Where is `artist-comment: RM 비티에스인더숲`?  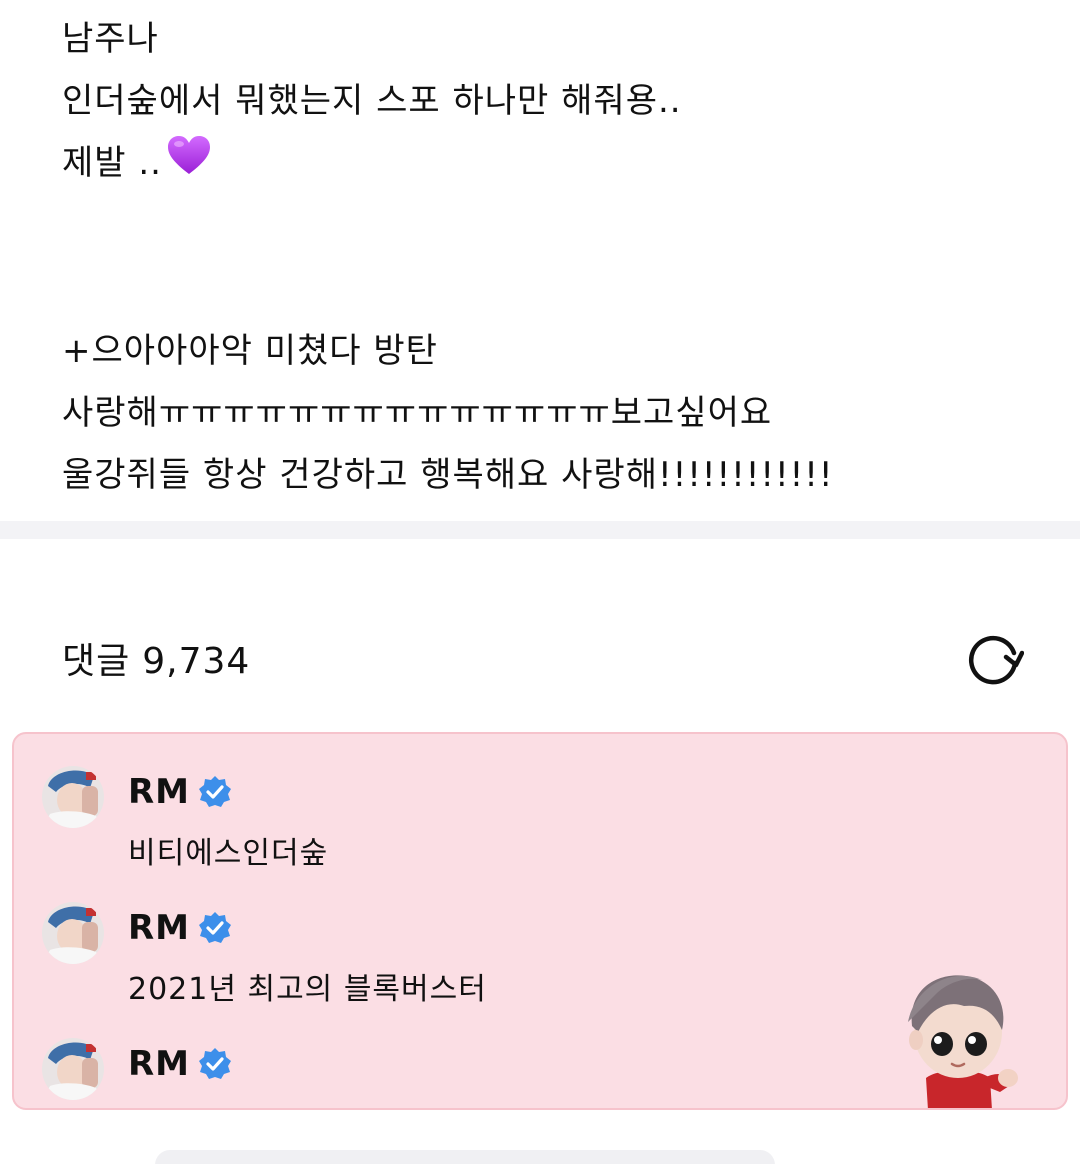
artist-comment: RM 비티에스인더숲 is located at coordinates (540, 802).